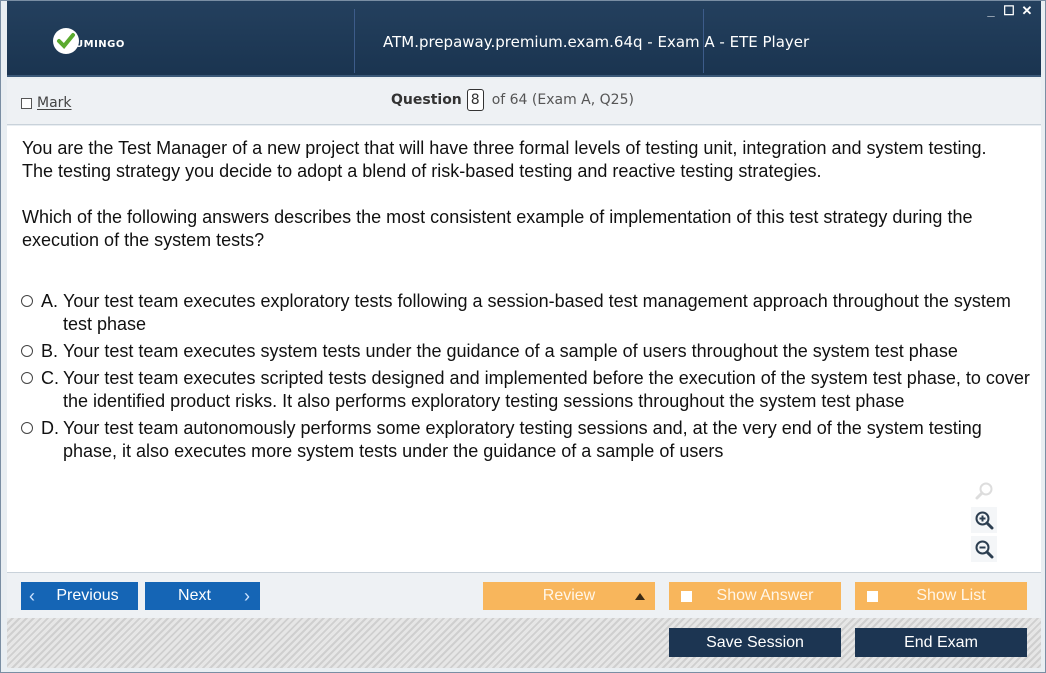 The height and width of the screenshot is (673, 1046). What do you see at coordinates (32, 595) in the screenshot?
I see `chevron-left-icon: ‹` at bounding box center [32, 595].